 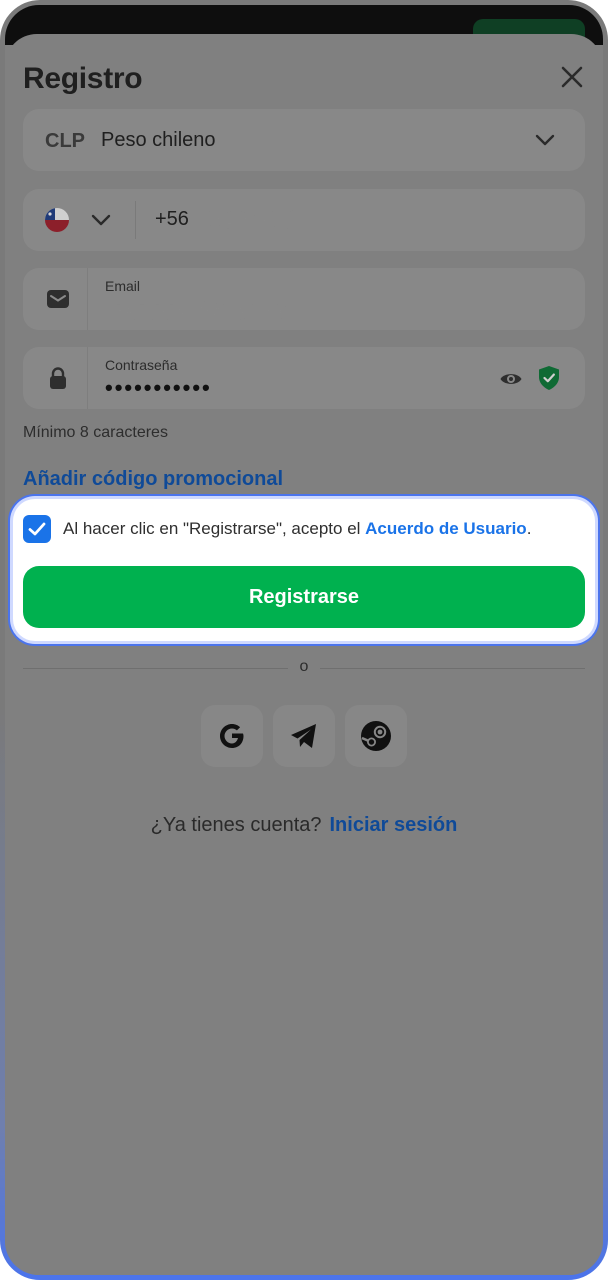 I want to click on email-label: Email, so click(x=123, y=286).